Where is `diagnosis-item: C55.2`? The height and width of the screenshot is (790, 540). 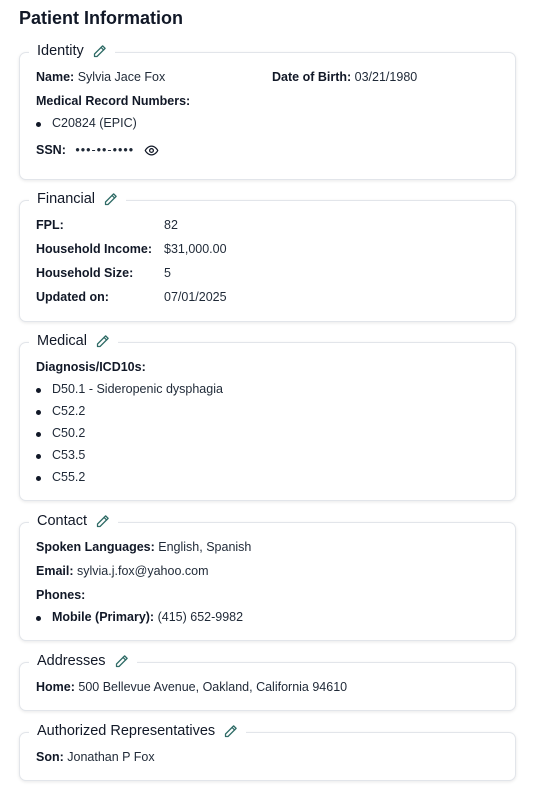 diagnosis-item: C55.2 is located at coordinates (60, 477).